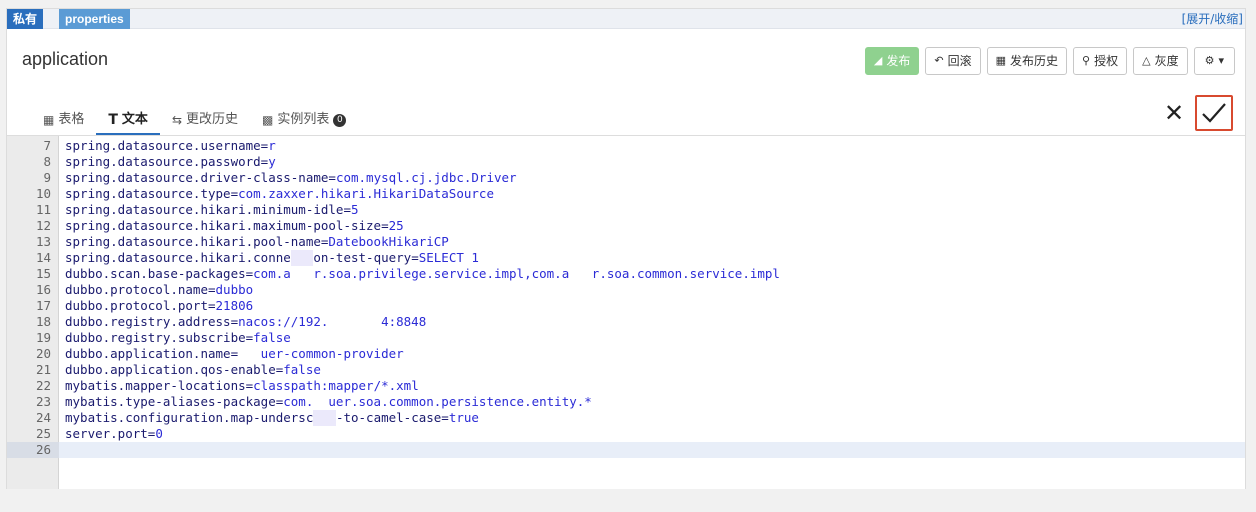  What do you see at coordinates (43, 225) in the screenshot?
I see `line-number: 12` at bounding box center [43, 225].